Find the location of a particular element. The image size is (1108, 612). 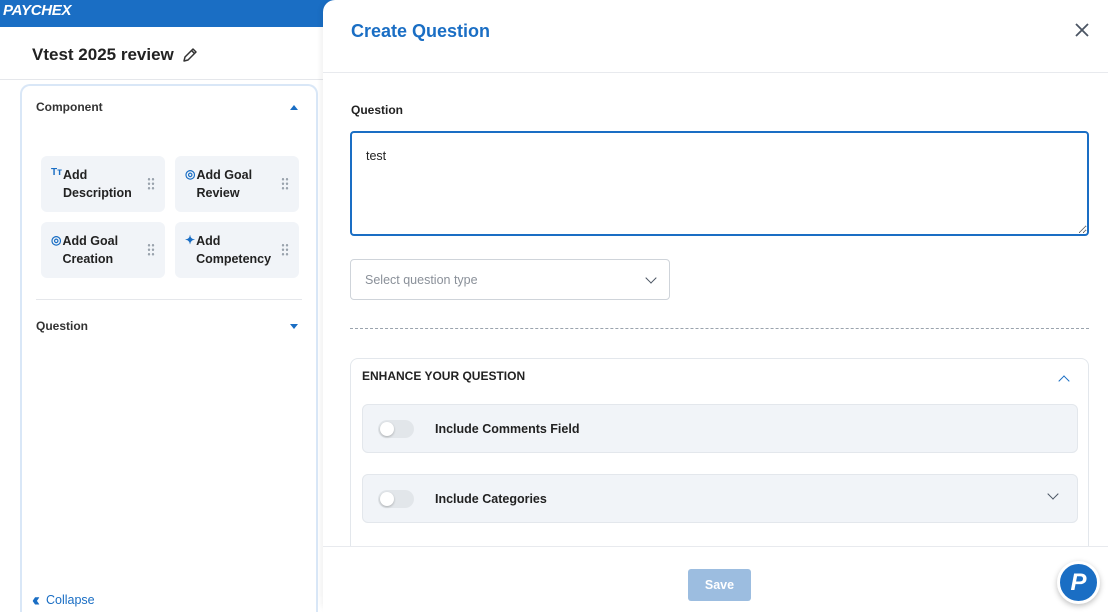

component-label: Add Goal Review is located at coordinates (224, 184).